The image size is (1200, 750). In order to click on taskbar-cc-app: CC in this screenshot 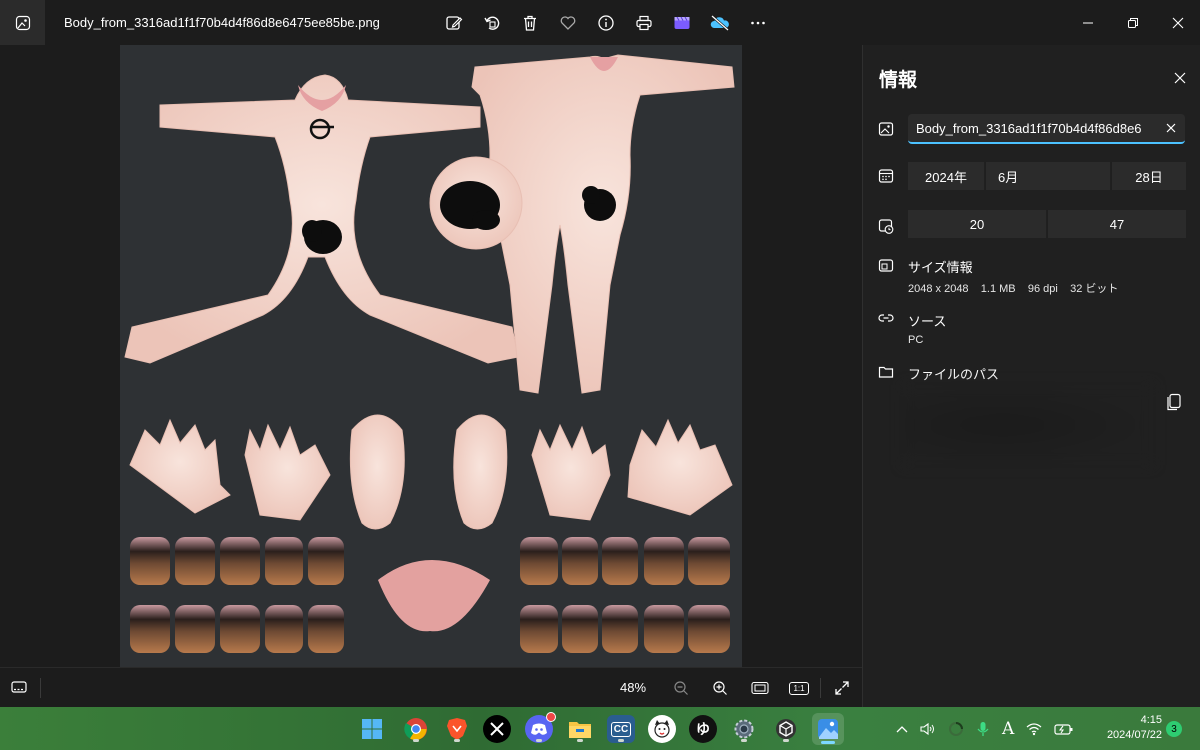, I will do `click(621, 729)`.